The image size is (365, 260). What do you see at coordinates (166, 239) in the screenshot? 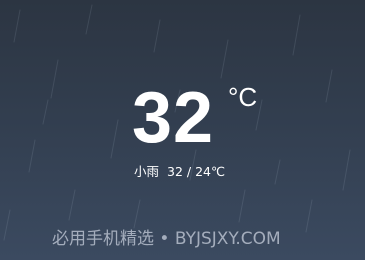
I see `watermark: 必用手机精选 • BYJSJXY.COM` at bounding box center [166, 239].